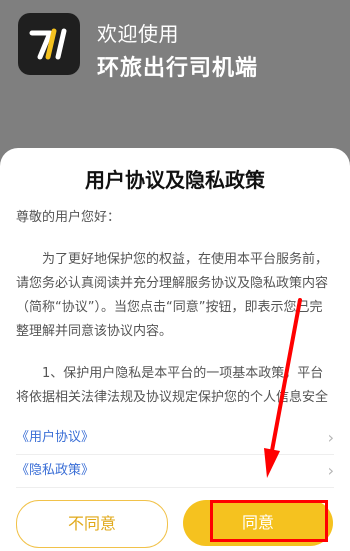 Image resolution: width=350 pixels, height=551 pixels. I want to click on dialog-title: 用户协议及隐私政策, so click(175, 180).